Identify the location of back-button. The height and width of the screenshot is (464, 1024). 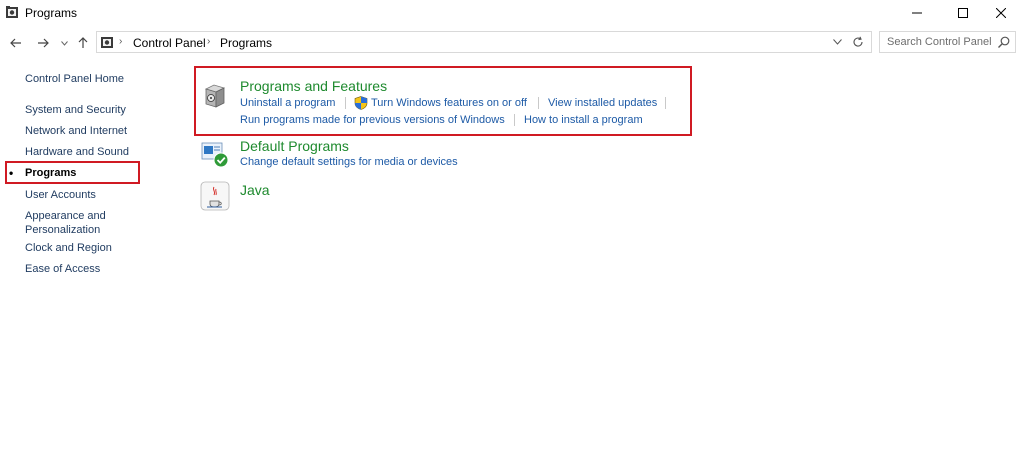
(16, 43).